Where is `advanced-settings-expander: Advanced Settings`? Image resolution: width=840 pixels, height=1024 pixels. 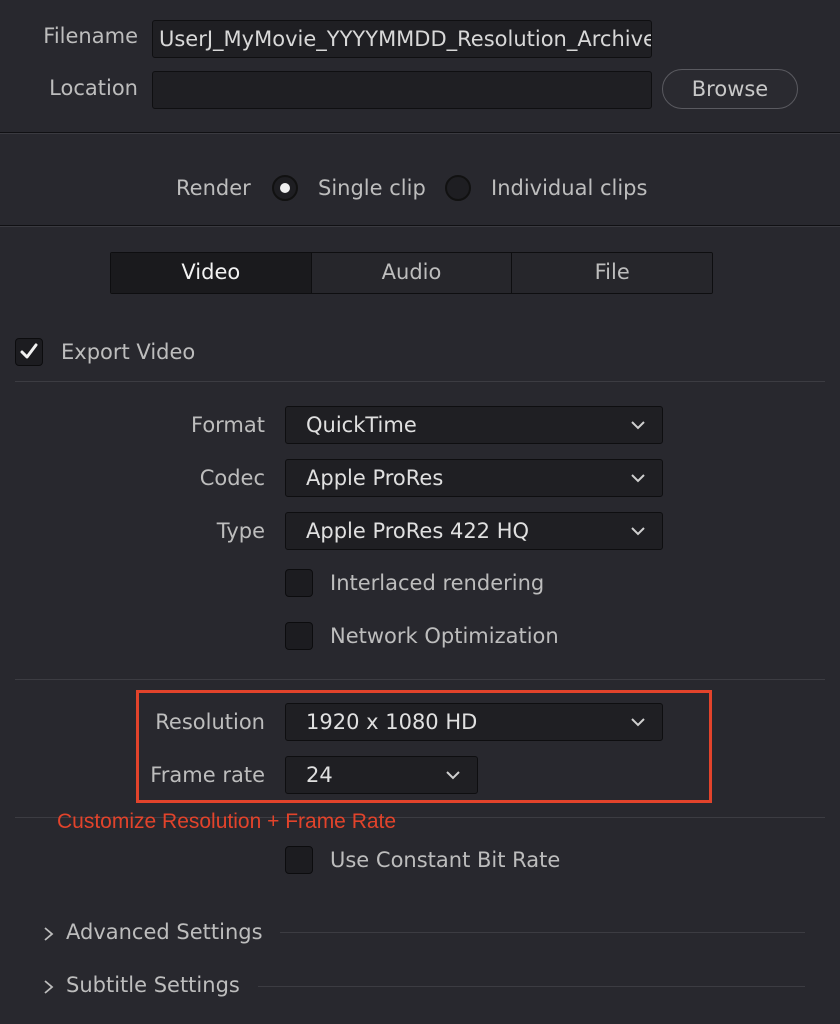
advanced-settings-expander: Advanced Settings is located at coordinates (157, 933).